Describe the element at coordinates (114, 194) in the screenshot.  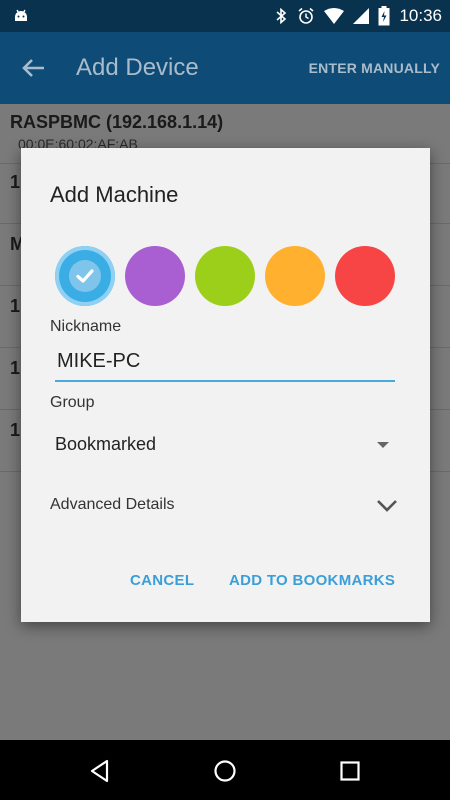
I see `dialog-title: Add Machine` at that location.